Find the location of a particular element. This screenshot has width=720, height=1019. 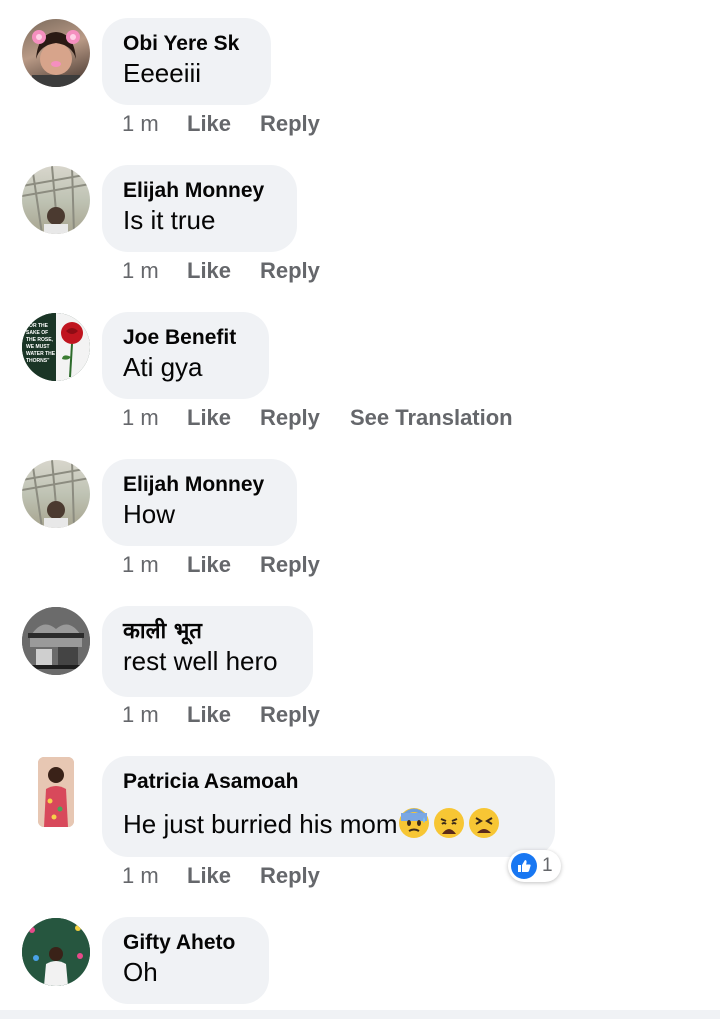

comment-bubble: Obi Yere Sk Eeeeiii is located at coordinates (186, 61).